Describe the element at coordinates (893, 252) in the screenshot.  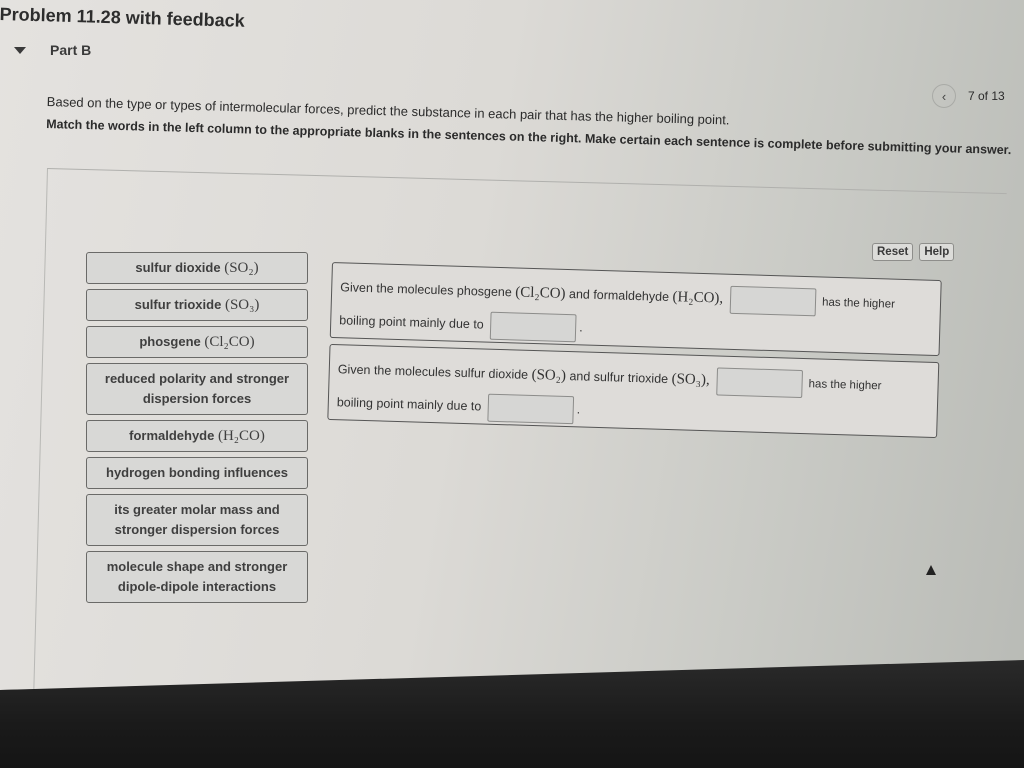
I see `reset-button: Reset` at that location.